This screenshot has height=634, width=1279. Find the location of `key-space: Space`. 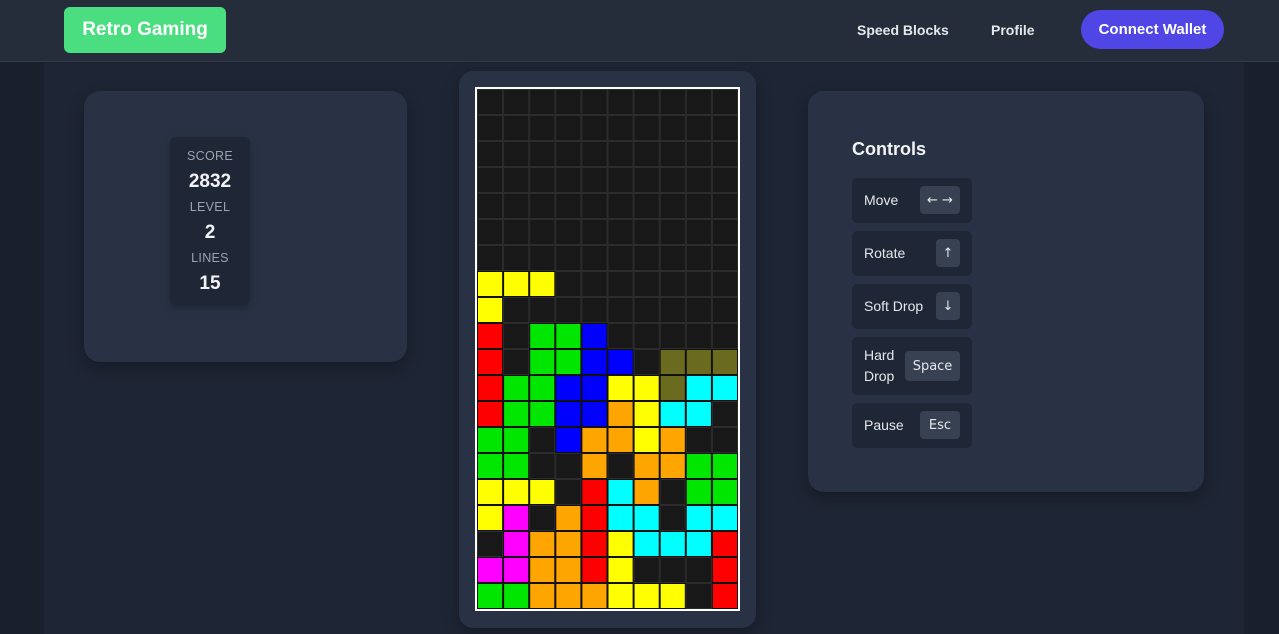

key-space: Space is located at coordinates (932, 366).